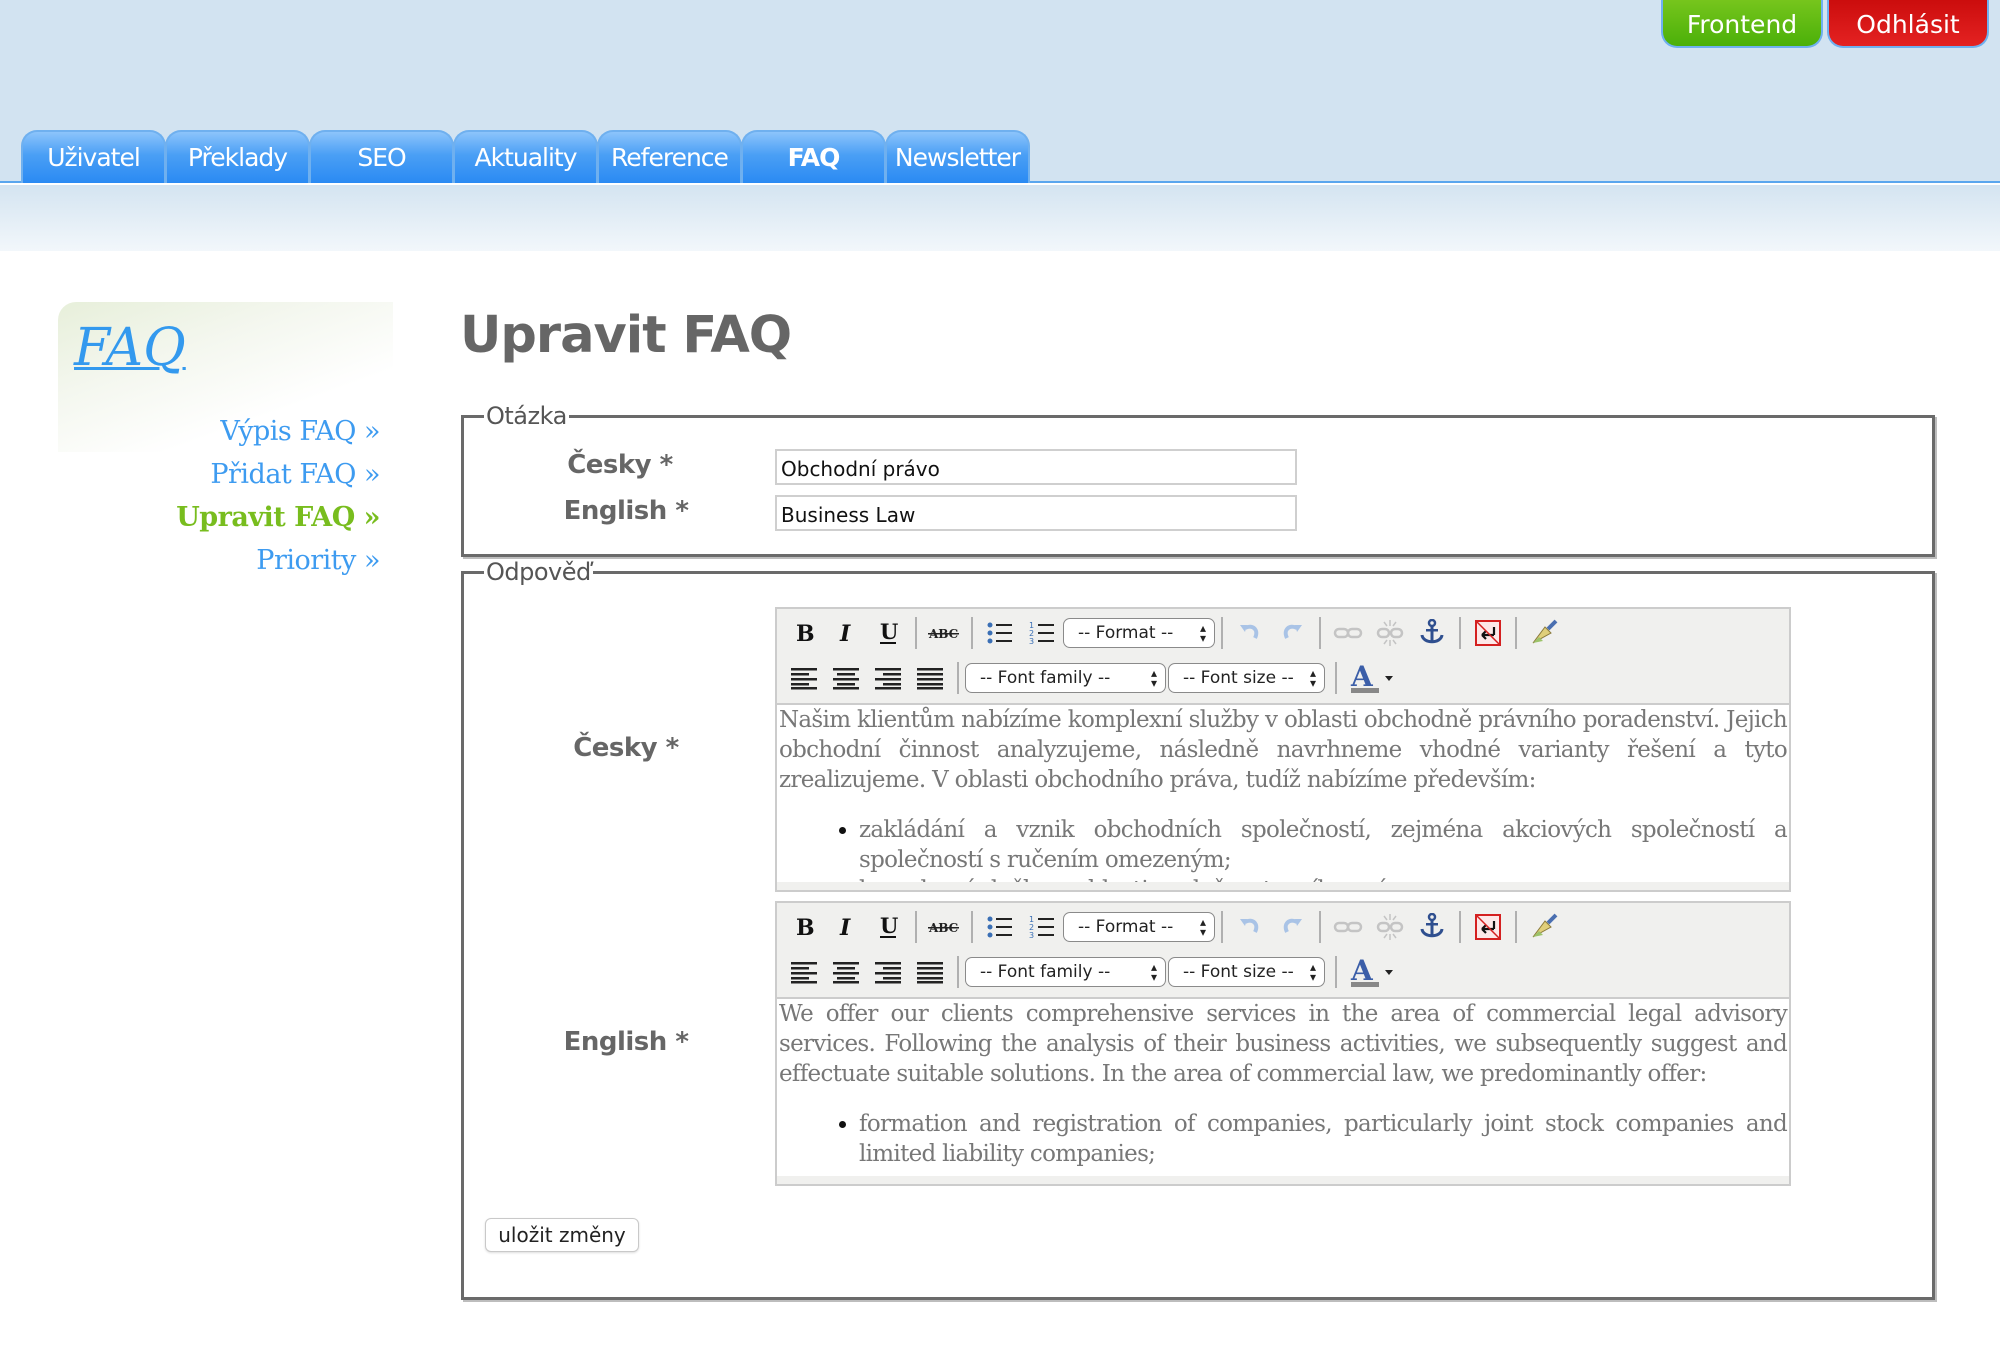  Describe the element at coordinates (813, 156) in the screenshot. I see `tab-faq: FAQ` at that location.